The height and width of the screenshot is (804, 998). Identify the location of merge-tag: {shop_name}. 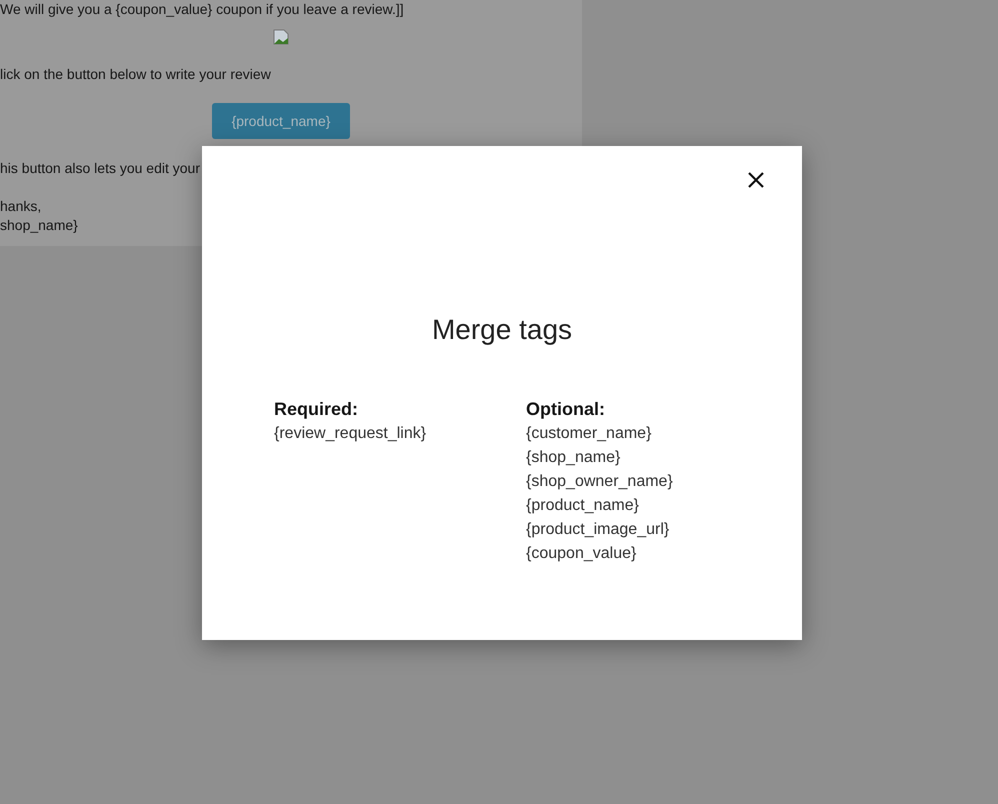
(626, 458).